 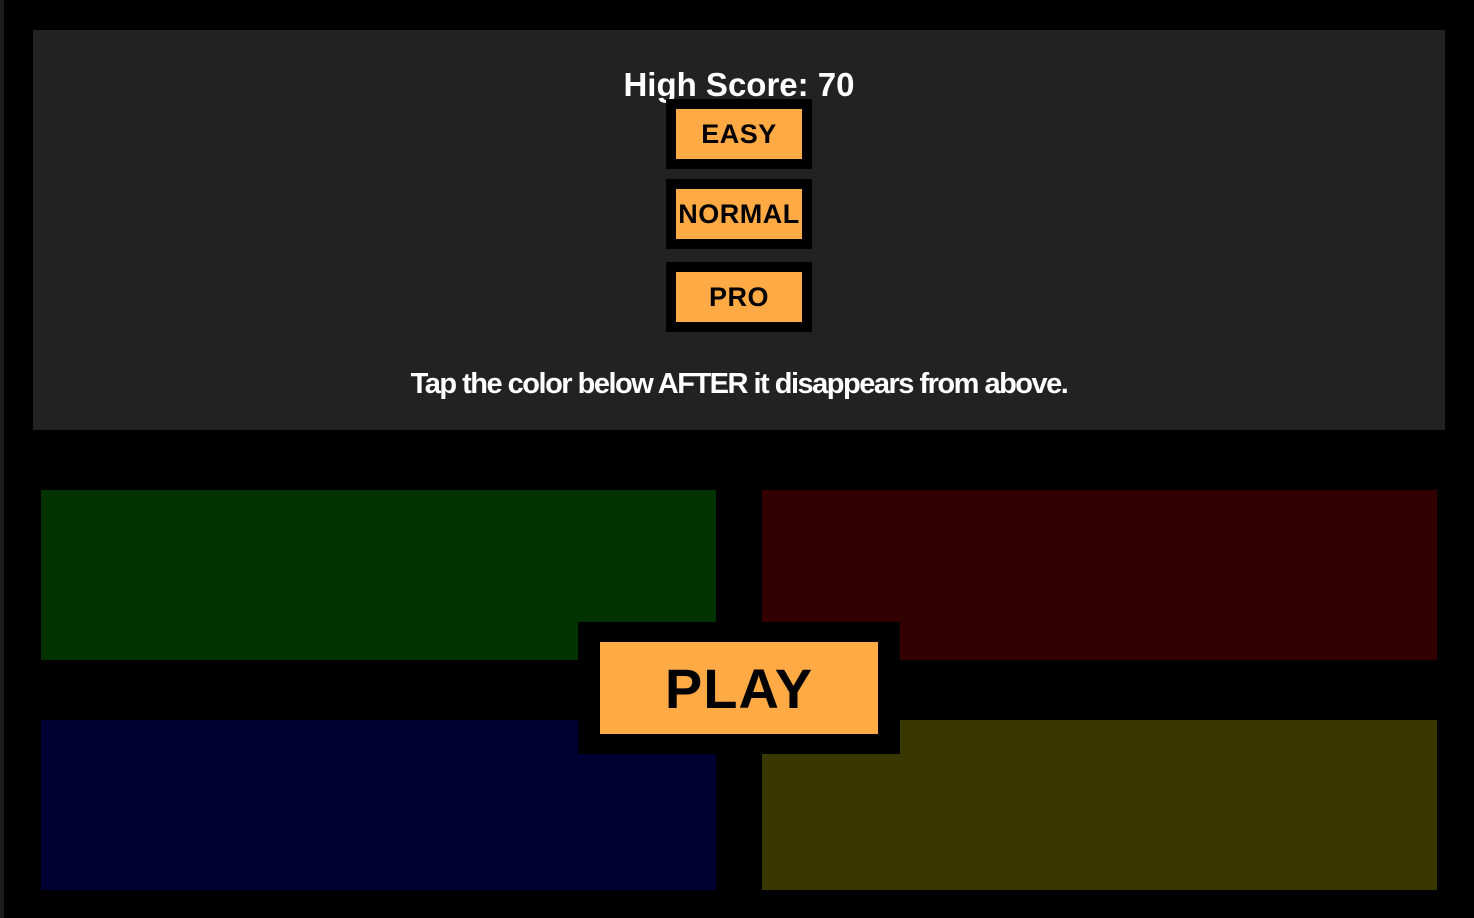 I want to click on easy-button: EASY, so click(x=739, y=134).